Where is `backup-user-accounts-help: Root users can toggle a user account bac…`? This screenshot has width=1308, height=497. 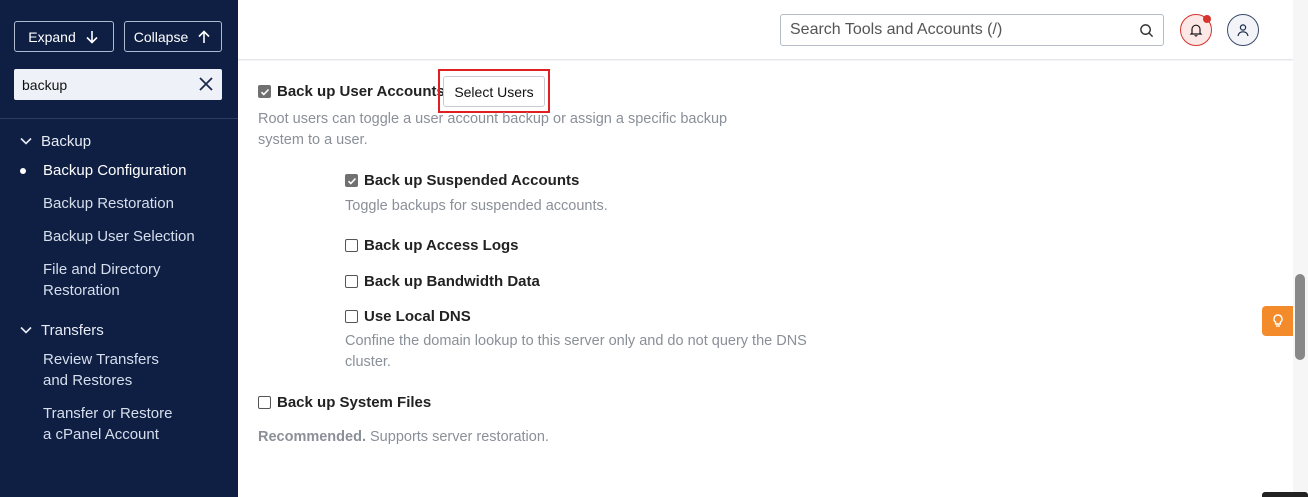 backup-user-accounts-help: Root users can toggle a user account bac… is located at coordinates (493, 129).